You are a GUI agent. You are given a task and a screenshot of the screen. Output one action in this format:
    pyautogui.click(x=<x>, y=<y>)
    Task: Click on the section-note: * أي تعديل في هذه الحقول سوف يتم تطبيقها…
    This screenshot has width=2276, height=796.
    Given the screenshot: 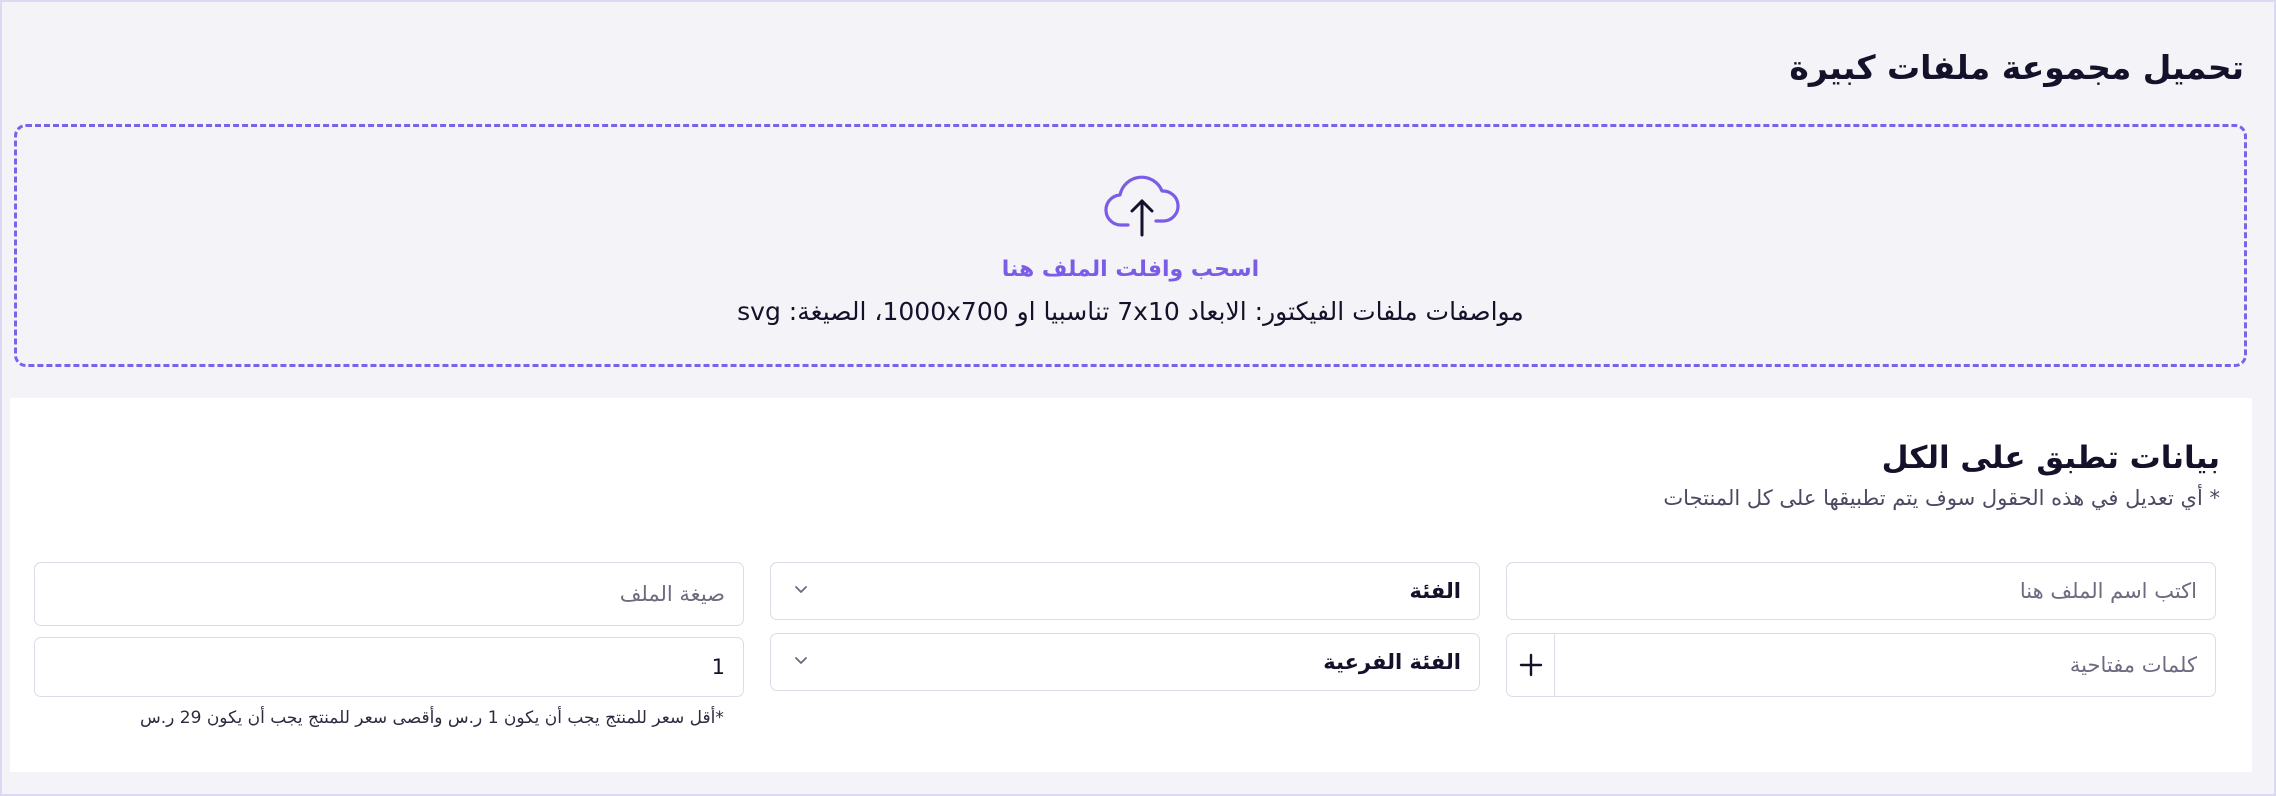 What is the action you would take?
    pyautogui.click(x=1941, y=498)
    